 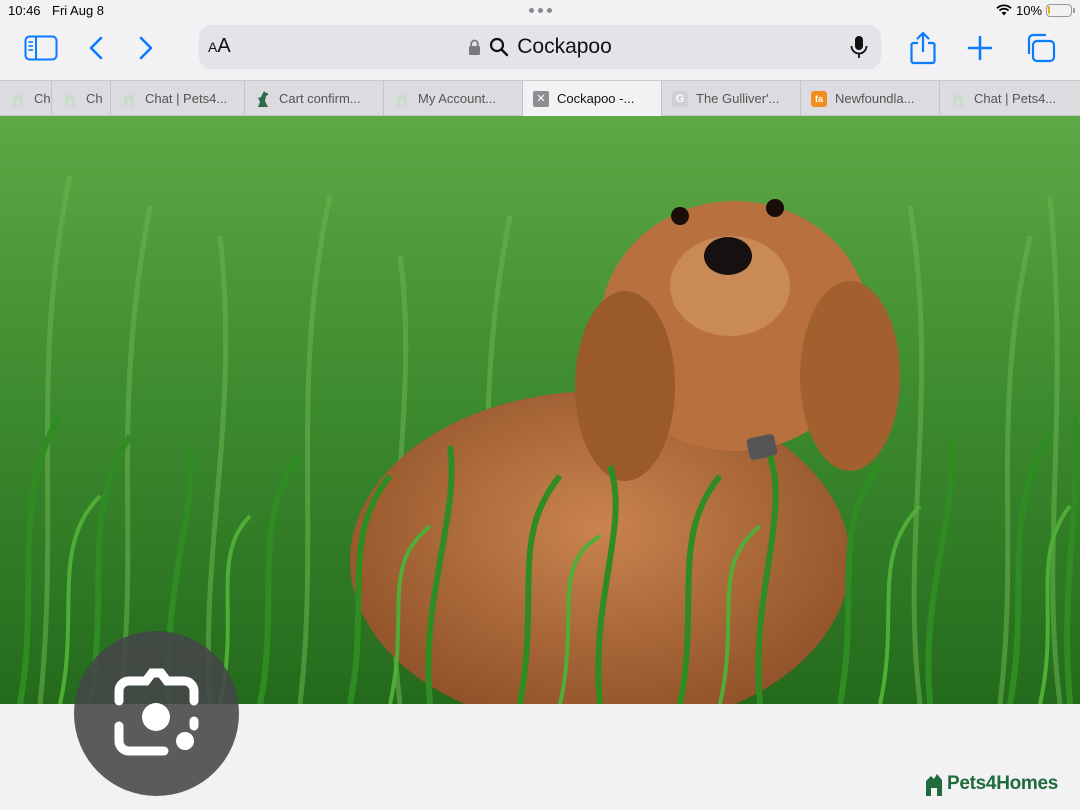 I want to click on forward-icon, so click(x=146, y=48).